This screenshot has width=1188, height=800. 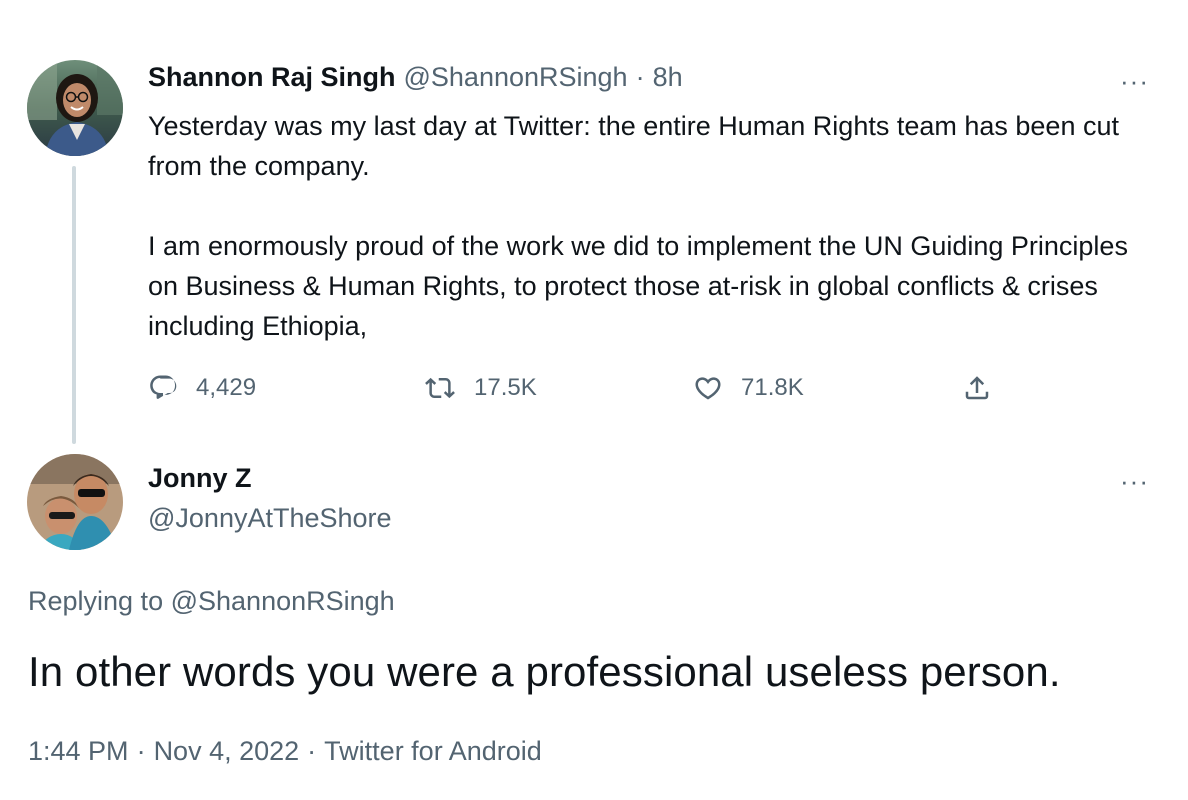 What do you see at coordinates (516, 77) in the screenshot?
I see `author-handle: @ShannonRSingh` at bounding box center [516, 77].